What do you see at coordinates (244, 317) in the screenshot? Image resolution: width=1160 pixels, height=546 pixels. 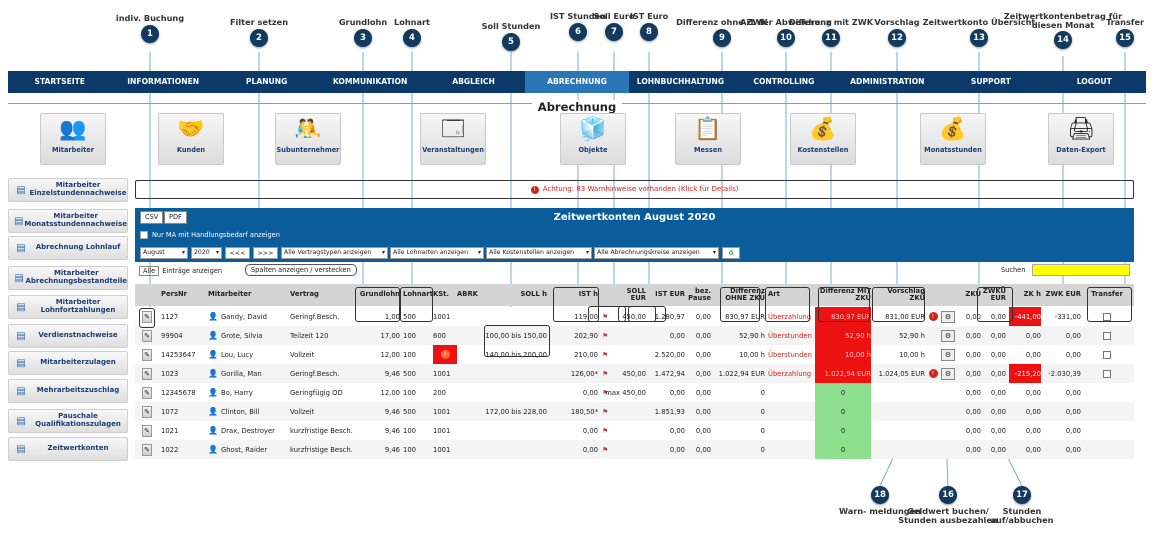 I see `employee-name: Gandy, David` at bounding box center [244, 317].